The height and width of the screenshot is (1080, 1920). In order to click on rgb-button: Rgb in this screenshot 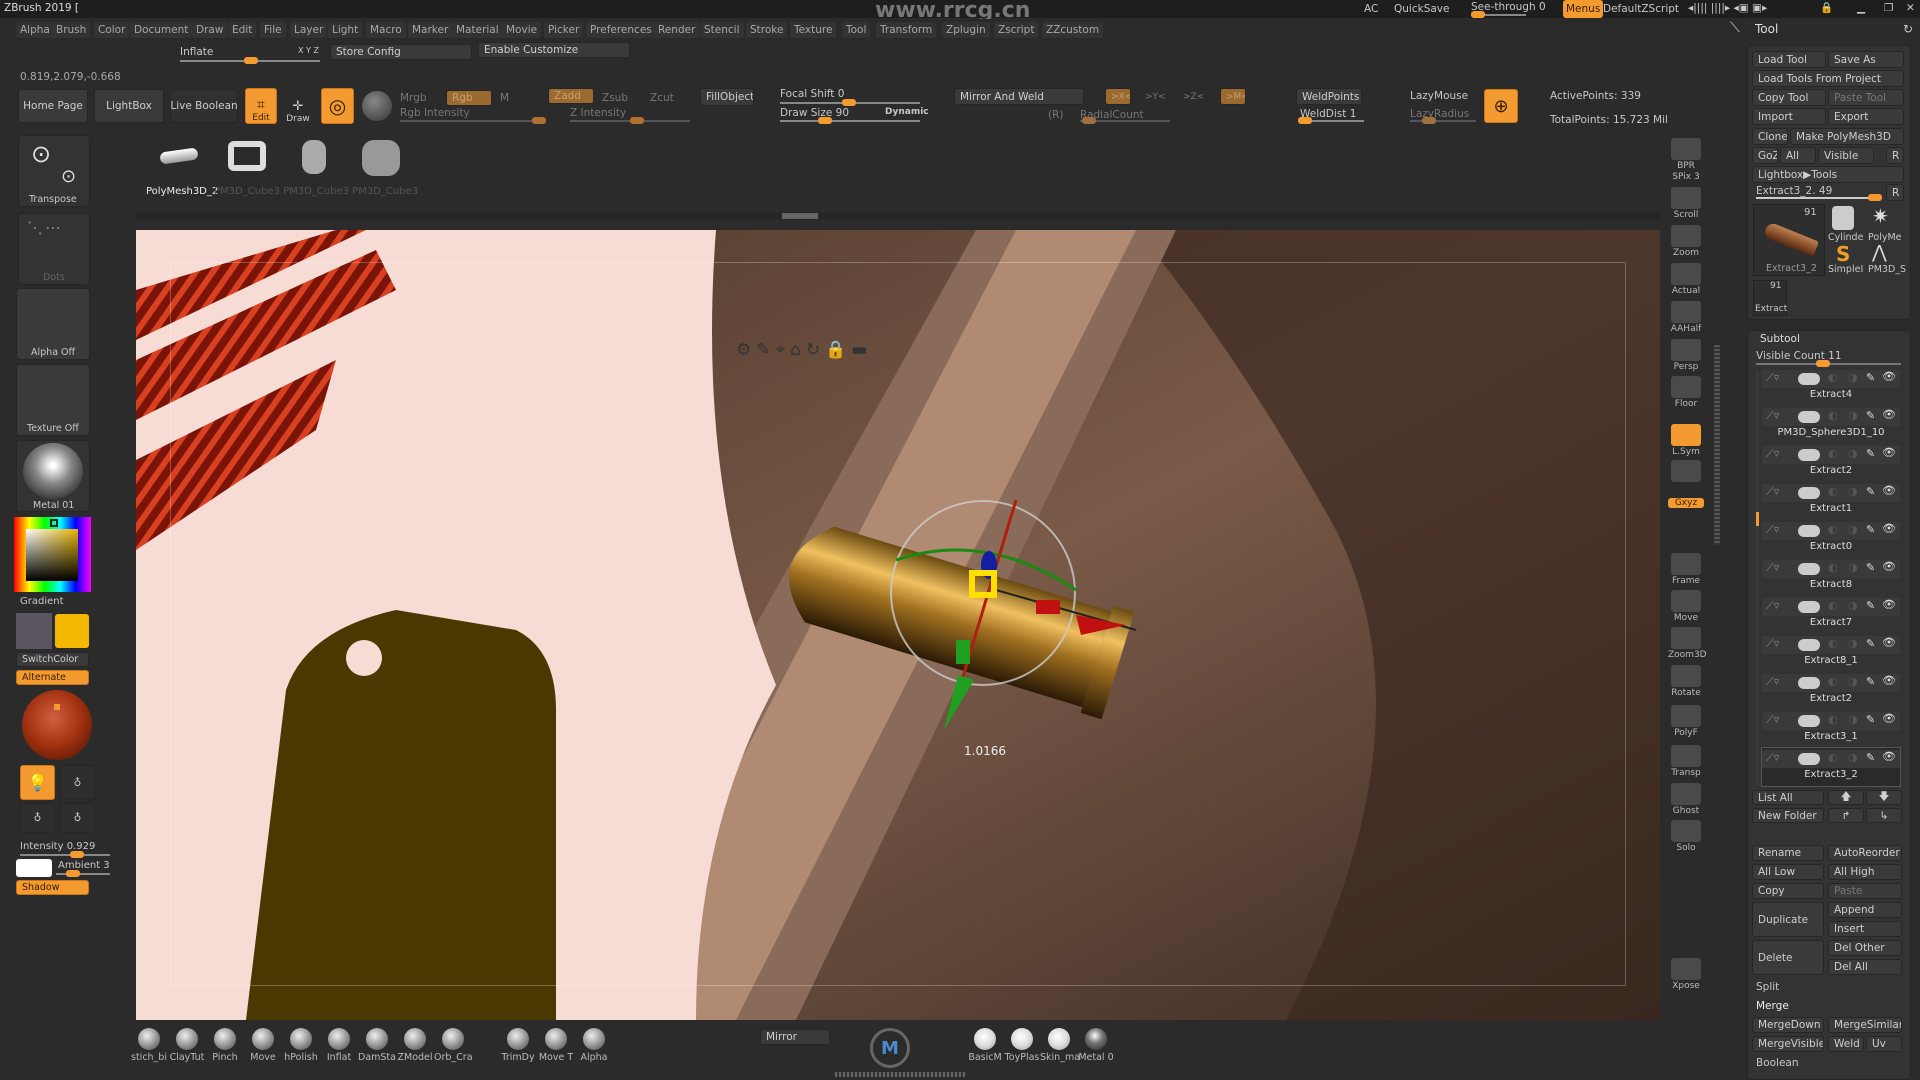, I will do `click(469, 98)`.